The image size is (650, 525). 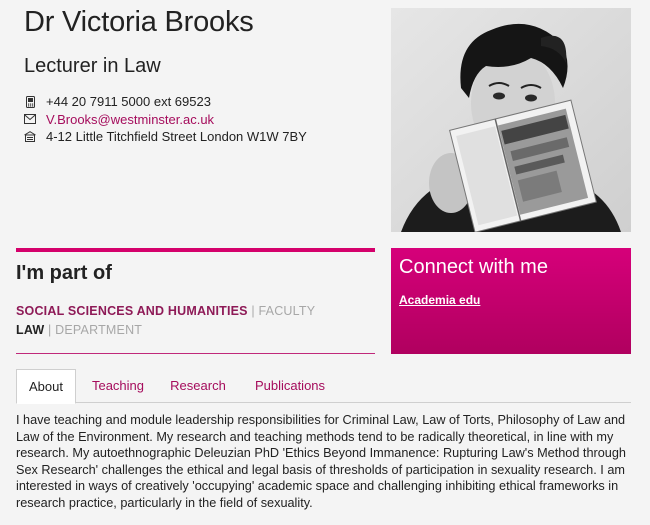 What do you see at coordinates (30, 101) in the screenshot?
I see `phone-icon` at bounding box center [30, 101].